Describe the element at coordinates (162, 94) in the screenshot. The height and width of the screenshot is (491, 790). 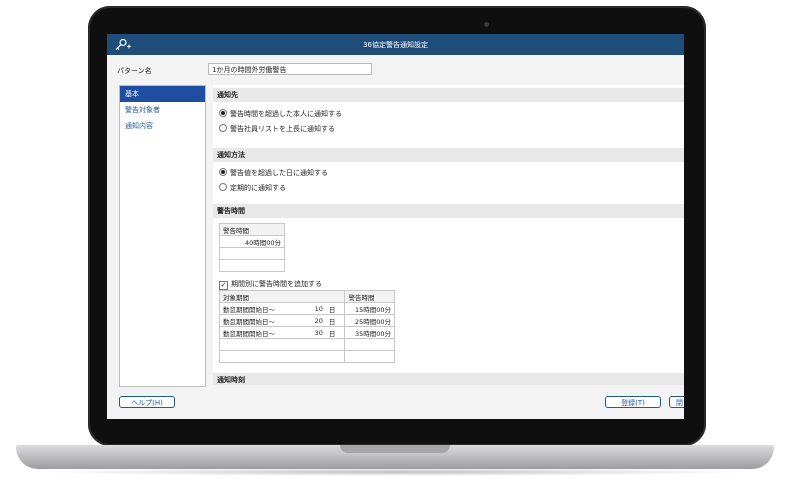
I see `sidebar-item-basic: 基本` at that location.